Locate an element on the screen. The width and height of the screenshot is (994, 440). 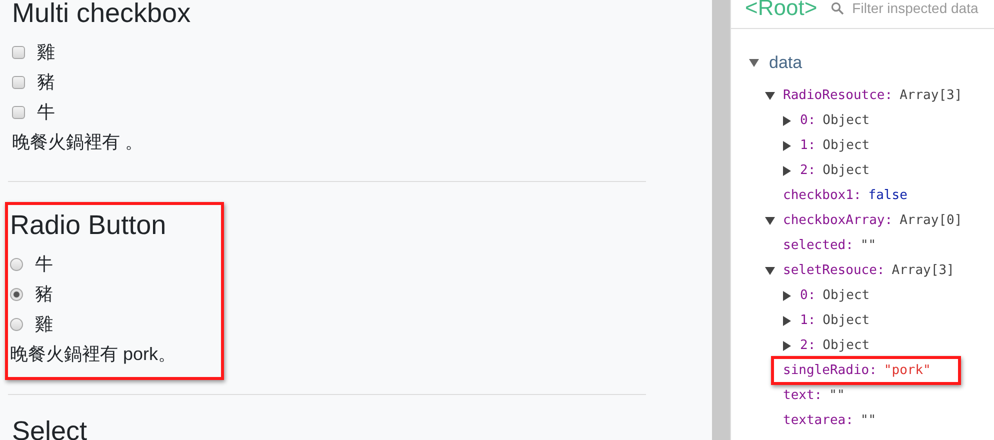
property-key: RadioResoutce: is located at coordinates (838, 95).